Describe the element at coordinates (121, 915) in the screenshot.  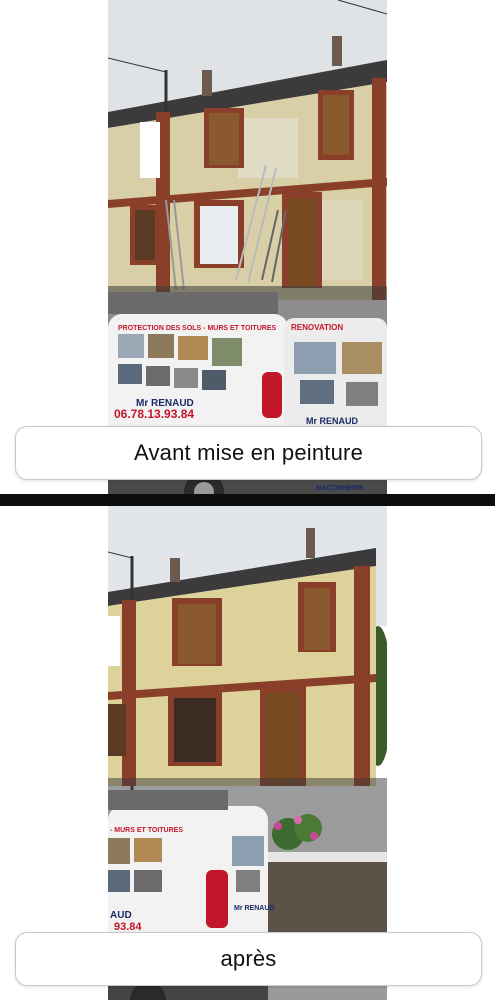
I see `after-van-name: AUD` at that location.